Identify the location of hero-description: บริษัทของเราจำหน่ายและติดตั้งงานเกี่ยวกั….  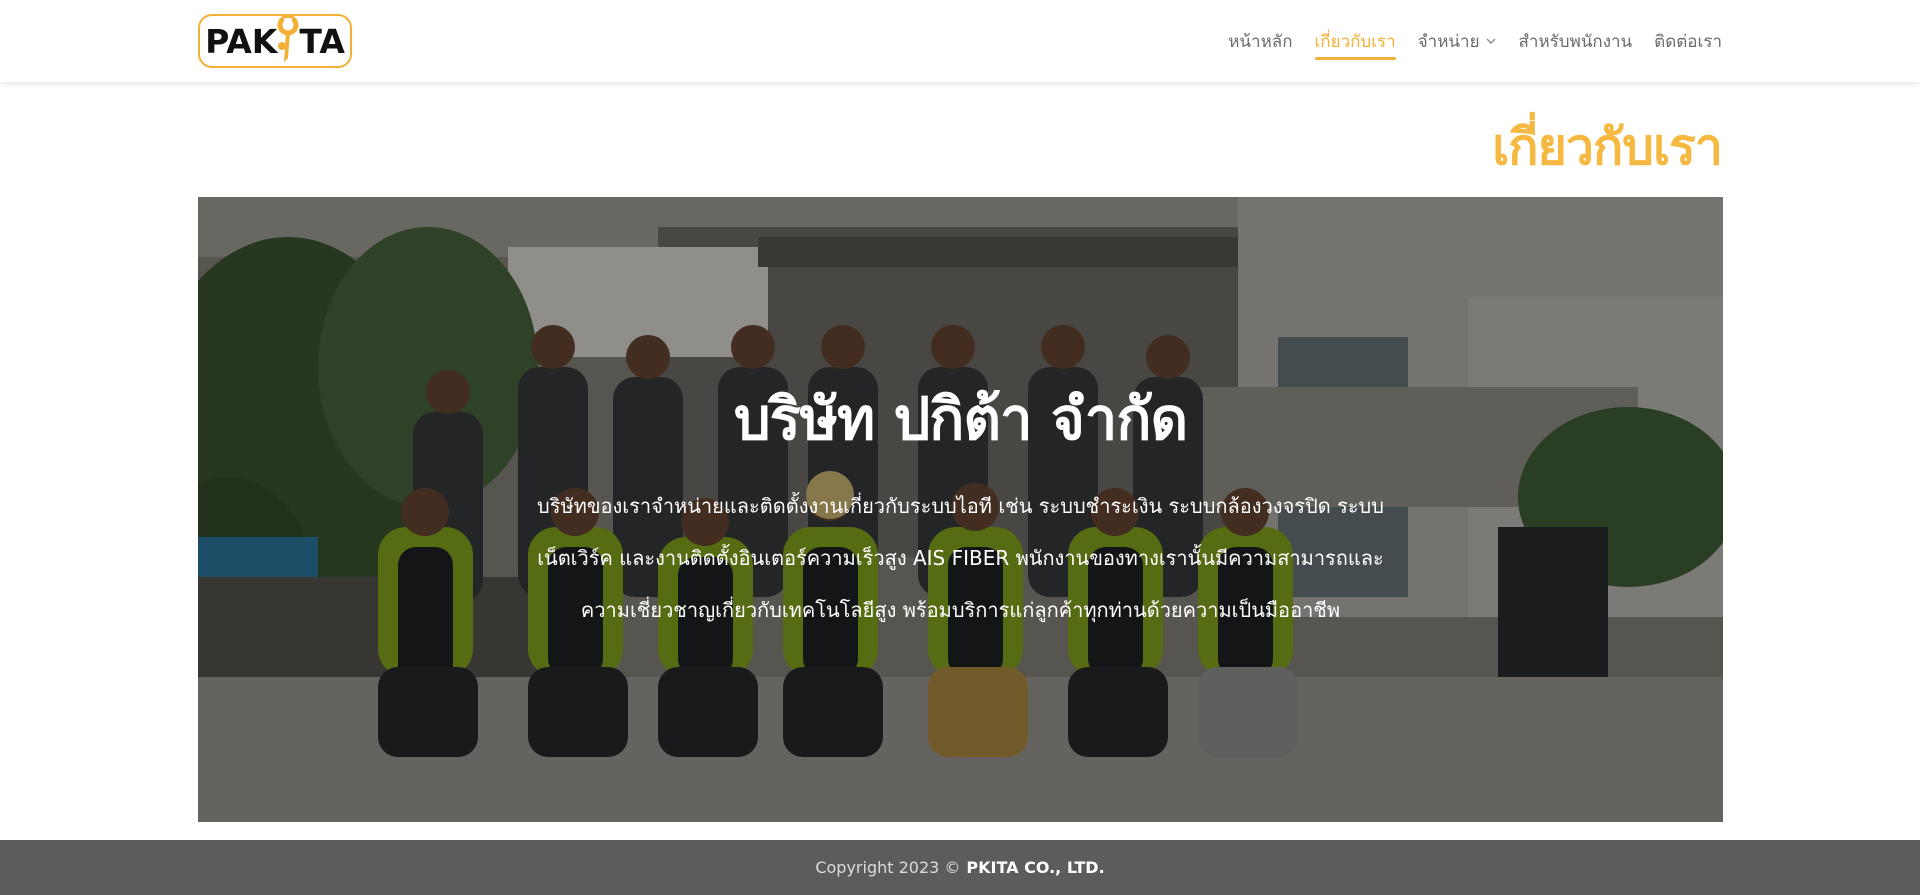
(960, 558).